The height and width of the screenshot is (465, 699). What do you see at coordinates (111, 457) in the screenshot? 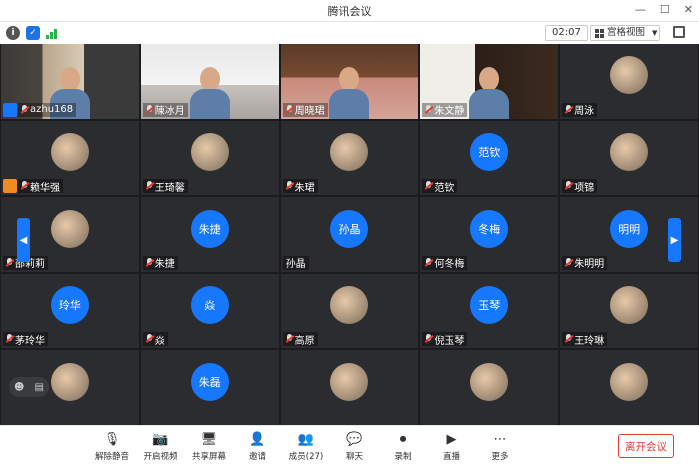
I see `toolbar-button-label: 解除静音` at bounding box center [111, 457].